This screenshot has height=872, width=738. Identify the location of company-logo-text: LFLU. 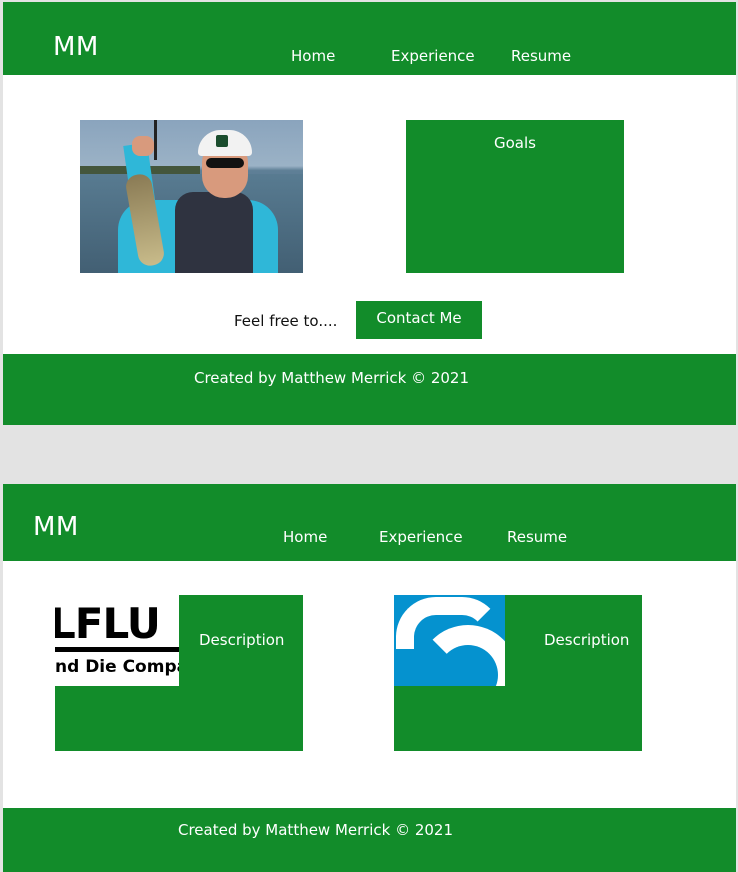
(108, 623).